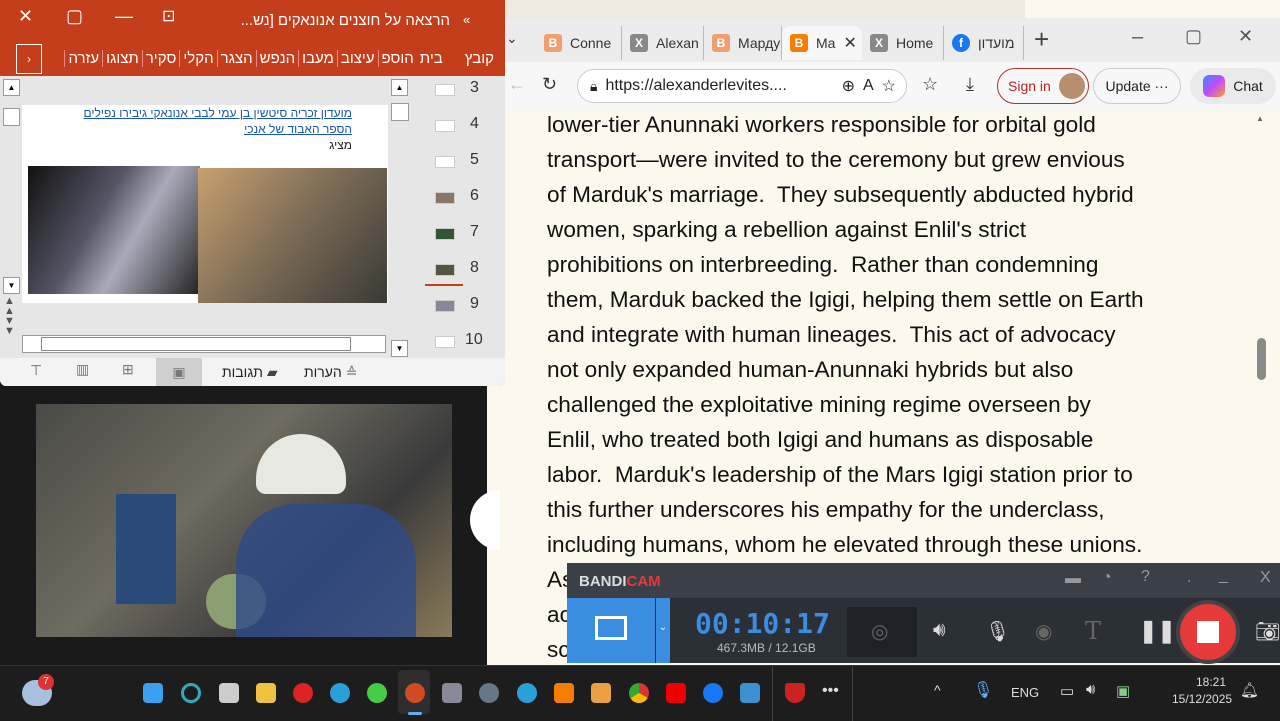 This screenshot has height=721, width=1280. Describe the element at coordinates (1025, 692) in the screenshot. I see `language-indicator: ENG` at that location.